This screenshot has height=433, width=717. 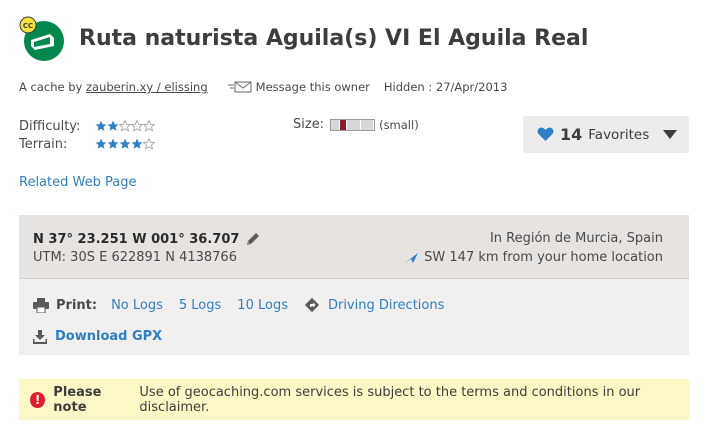 What do you see at coordinates (576, 238) in the screenshot?
I see `location-text: In Región de Murcia, Spain` at bounding box center [576, 238].